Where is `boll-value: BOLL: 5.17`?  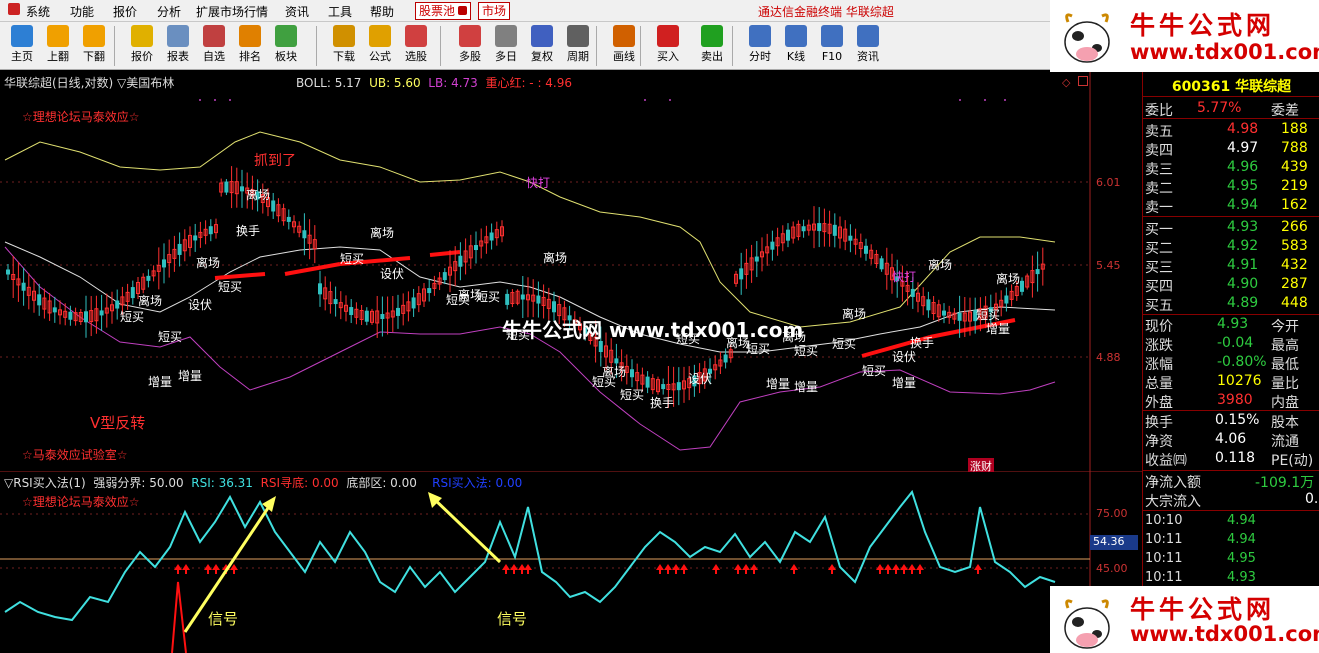 boll-value: BOLL: 5.17 is located at coordinates (329, 83).